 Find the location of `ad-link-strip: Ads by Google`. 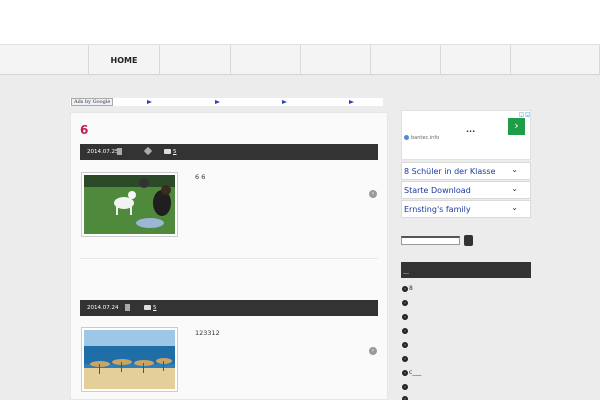

ad-link-strip: Ads by Google is located at coordinates (226, 102).